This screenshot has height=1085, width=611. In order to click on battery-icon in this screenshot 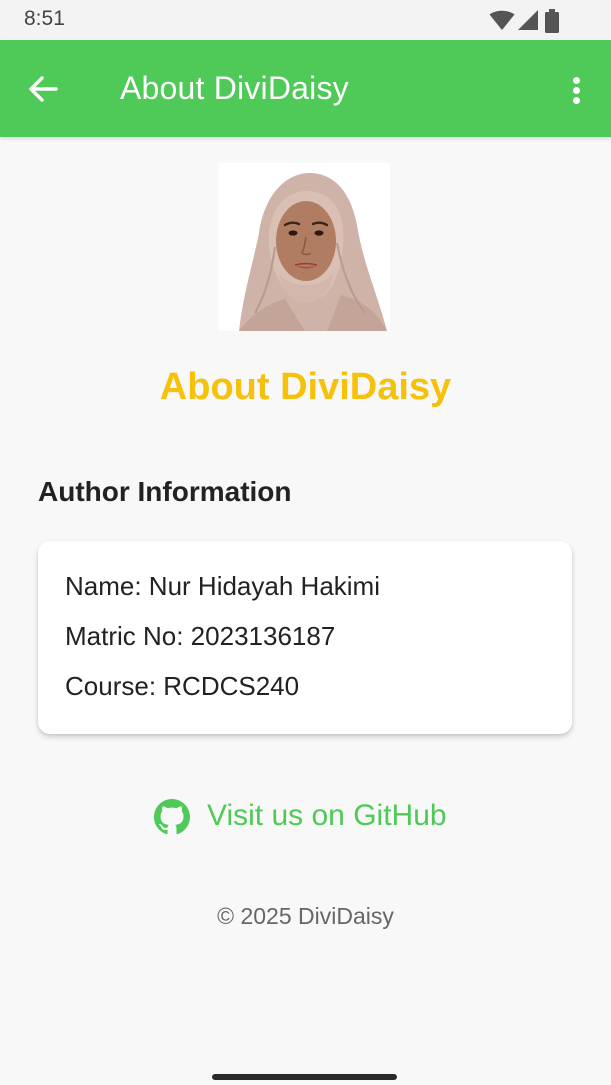, I will do `click(552, 21)`.